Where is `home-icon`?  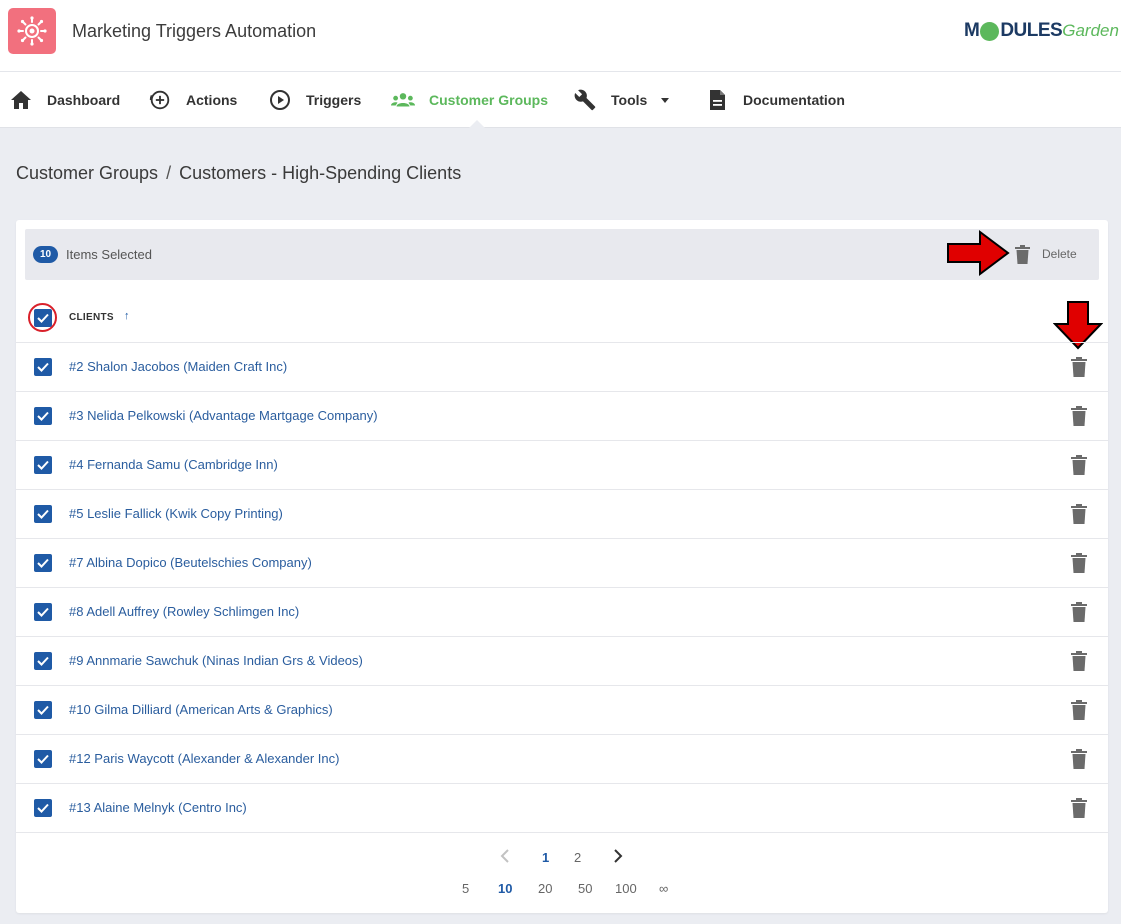 home-icon is located at coordinates (21, 100).